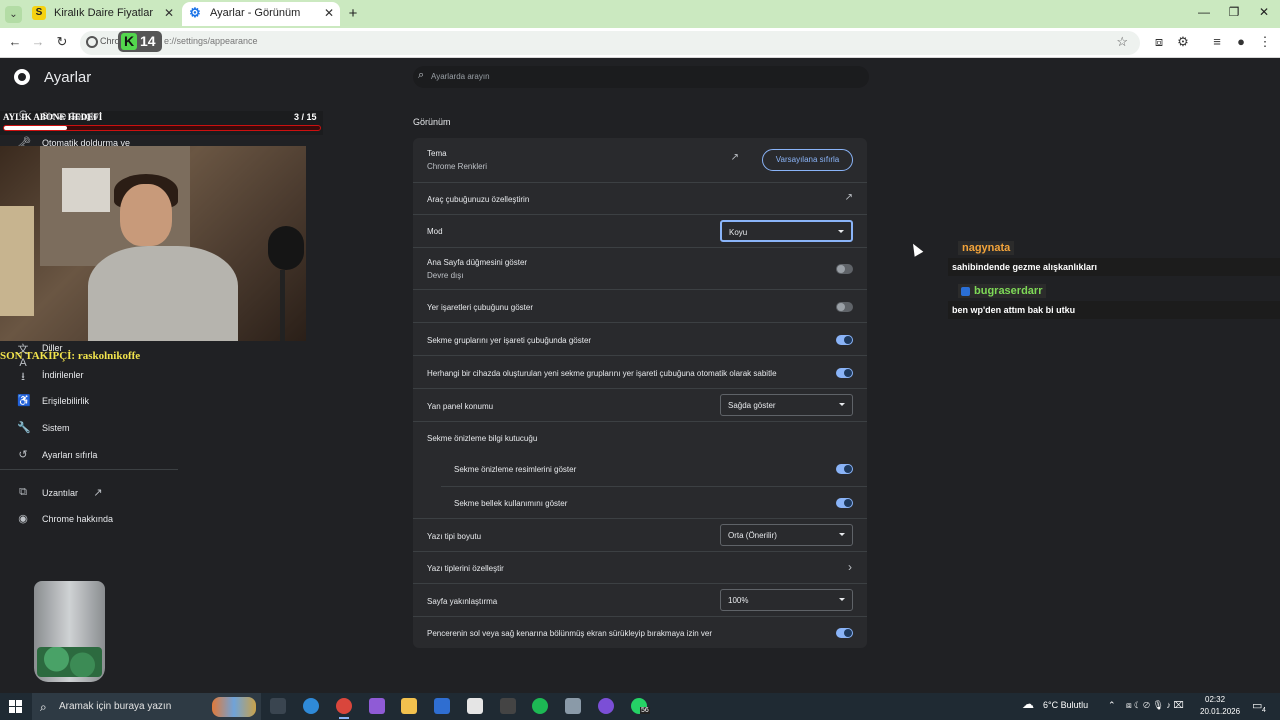 Image resolution: width=1280 pixels, height=720 pixels. Describe the element at coordinates (442, 706) in the screenshot. I see `outlook-icon` at that location.